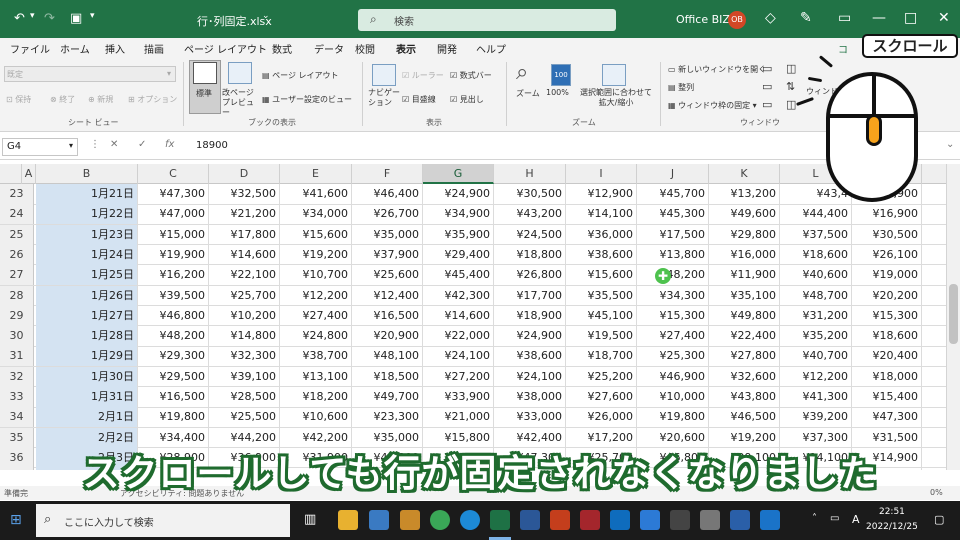 The width and height of the screenshot is (960, 540). Describe the element at coordinates (944, 18) in the screenshot. I see `close-icon: ✕` at that location.